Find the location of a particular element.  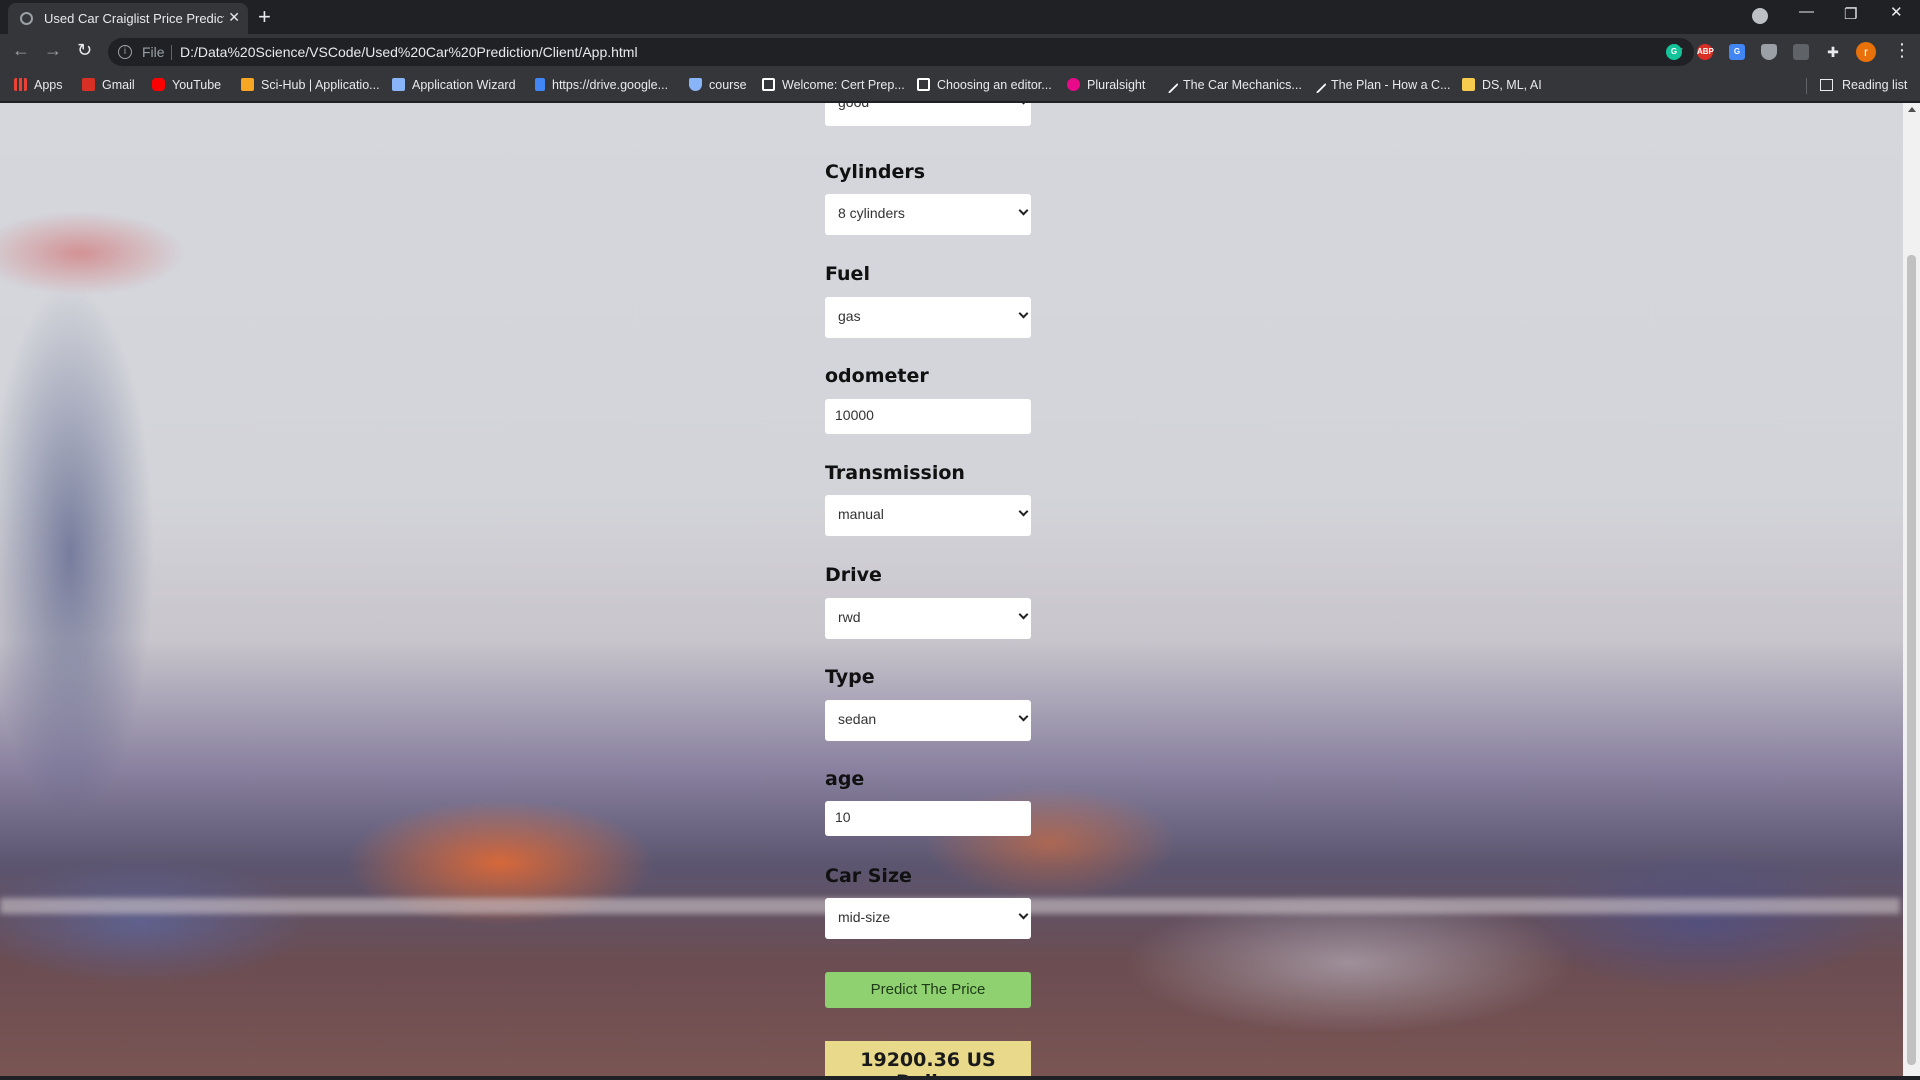

tab-title: Used Car Craiglist Price Prediction is located at coordinates (134, 18).